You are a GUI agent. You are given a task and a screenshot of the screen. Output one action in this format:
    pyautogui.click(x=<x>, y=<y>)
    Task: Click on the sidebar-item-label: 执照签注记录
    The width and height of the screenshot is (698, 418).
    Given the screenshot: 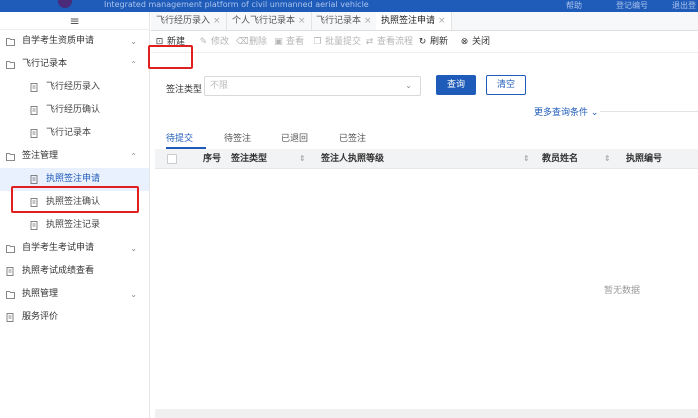 What is the action you would take?
    pyautogui.click(x=73, y=225)
    